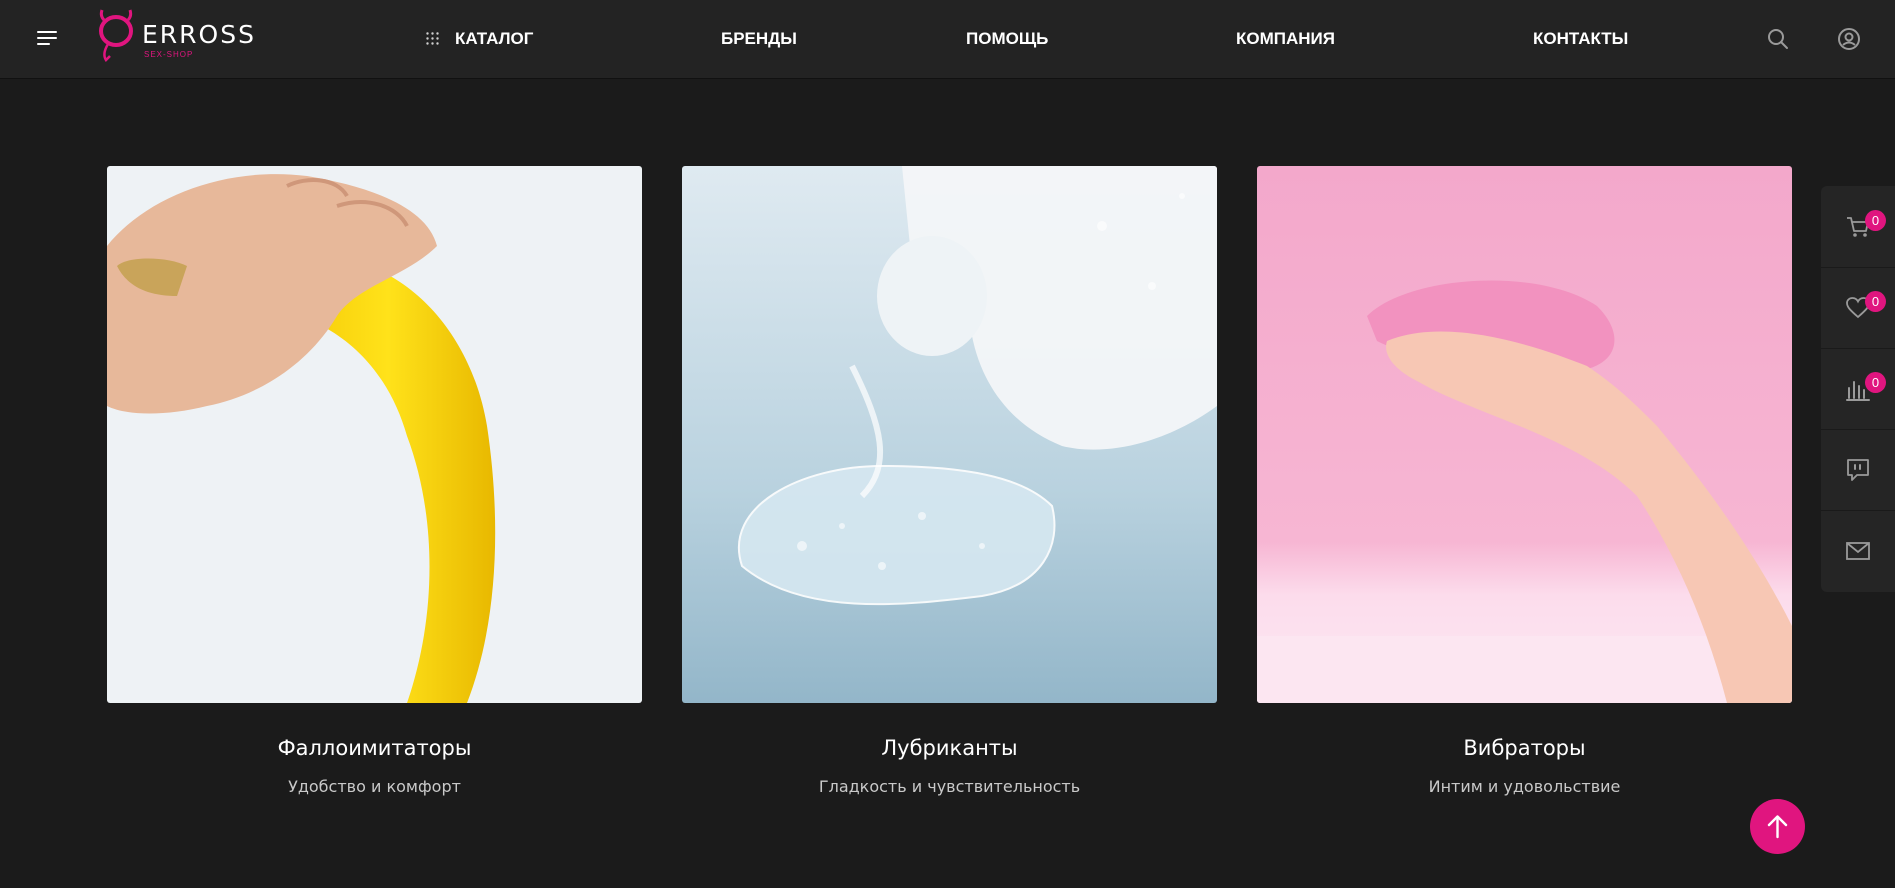 The image size is (1895, 888). I want to click on logo-text: ERROSS, so click(199, 34).